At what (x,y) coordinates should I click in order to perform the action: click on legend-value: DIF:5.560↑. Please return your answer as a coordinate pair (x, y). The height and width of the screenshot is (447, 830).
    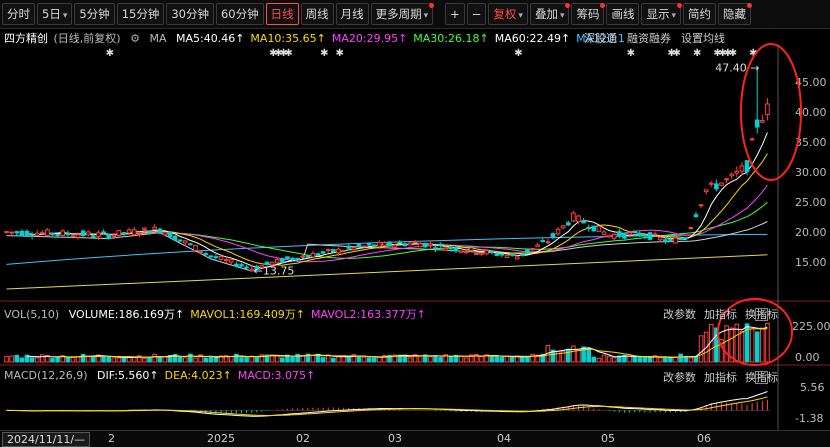
    Looking at the image, I should click on (128, 375).